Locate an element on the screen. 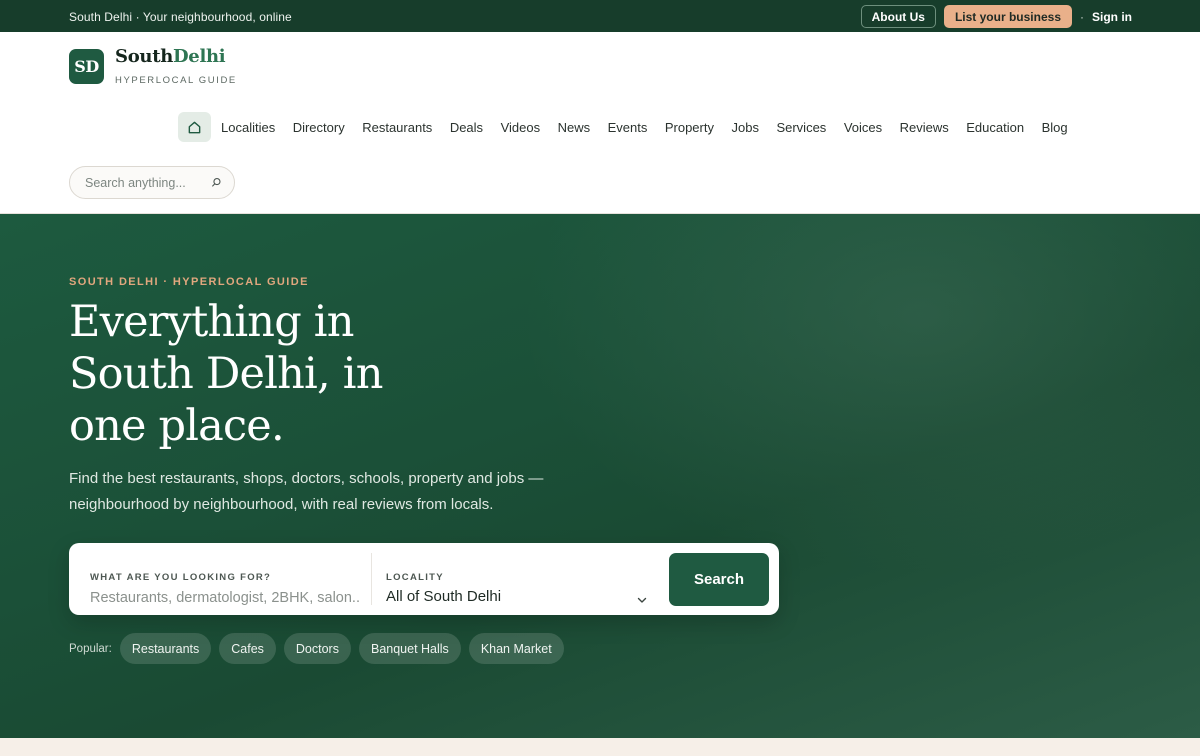 The height and width of the screenshot is (756, 1200). next-section-edge is located at coordinates (600, 747).